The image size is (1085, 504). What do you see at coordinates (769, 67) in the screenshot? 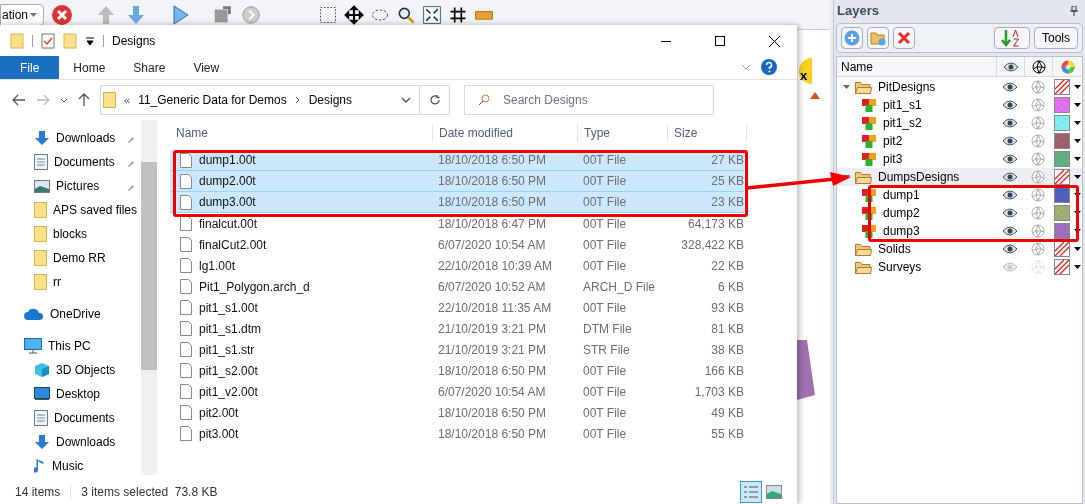
I see `help-icon` at bounding box center [769, 67].